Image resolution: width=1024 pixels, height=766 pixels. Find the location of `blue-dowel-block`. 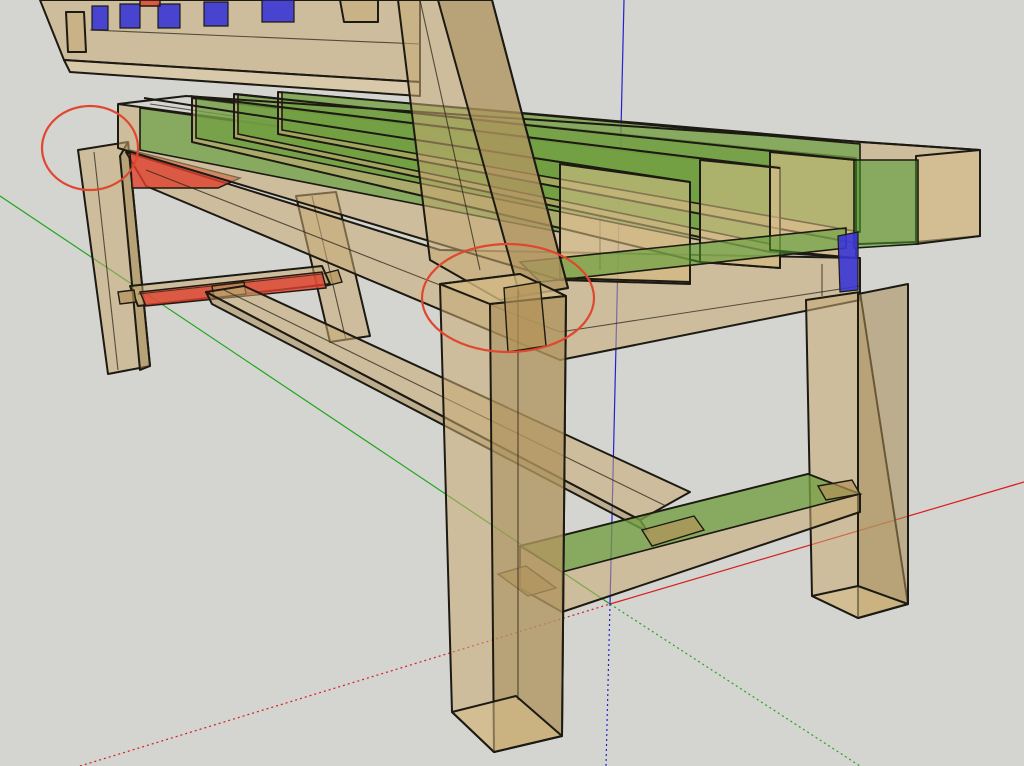

blue-dowel-block is located at coordinates (848, 262).